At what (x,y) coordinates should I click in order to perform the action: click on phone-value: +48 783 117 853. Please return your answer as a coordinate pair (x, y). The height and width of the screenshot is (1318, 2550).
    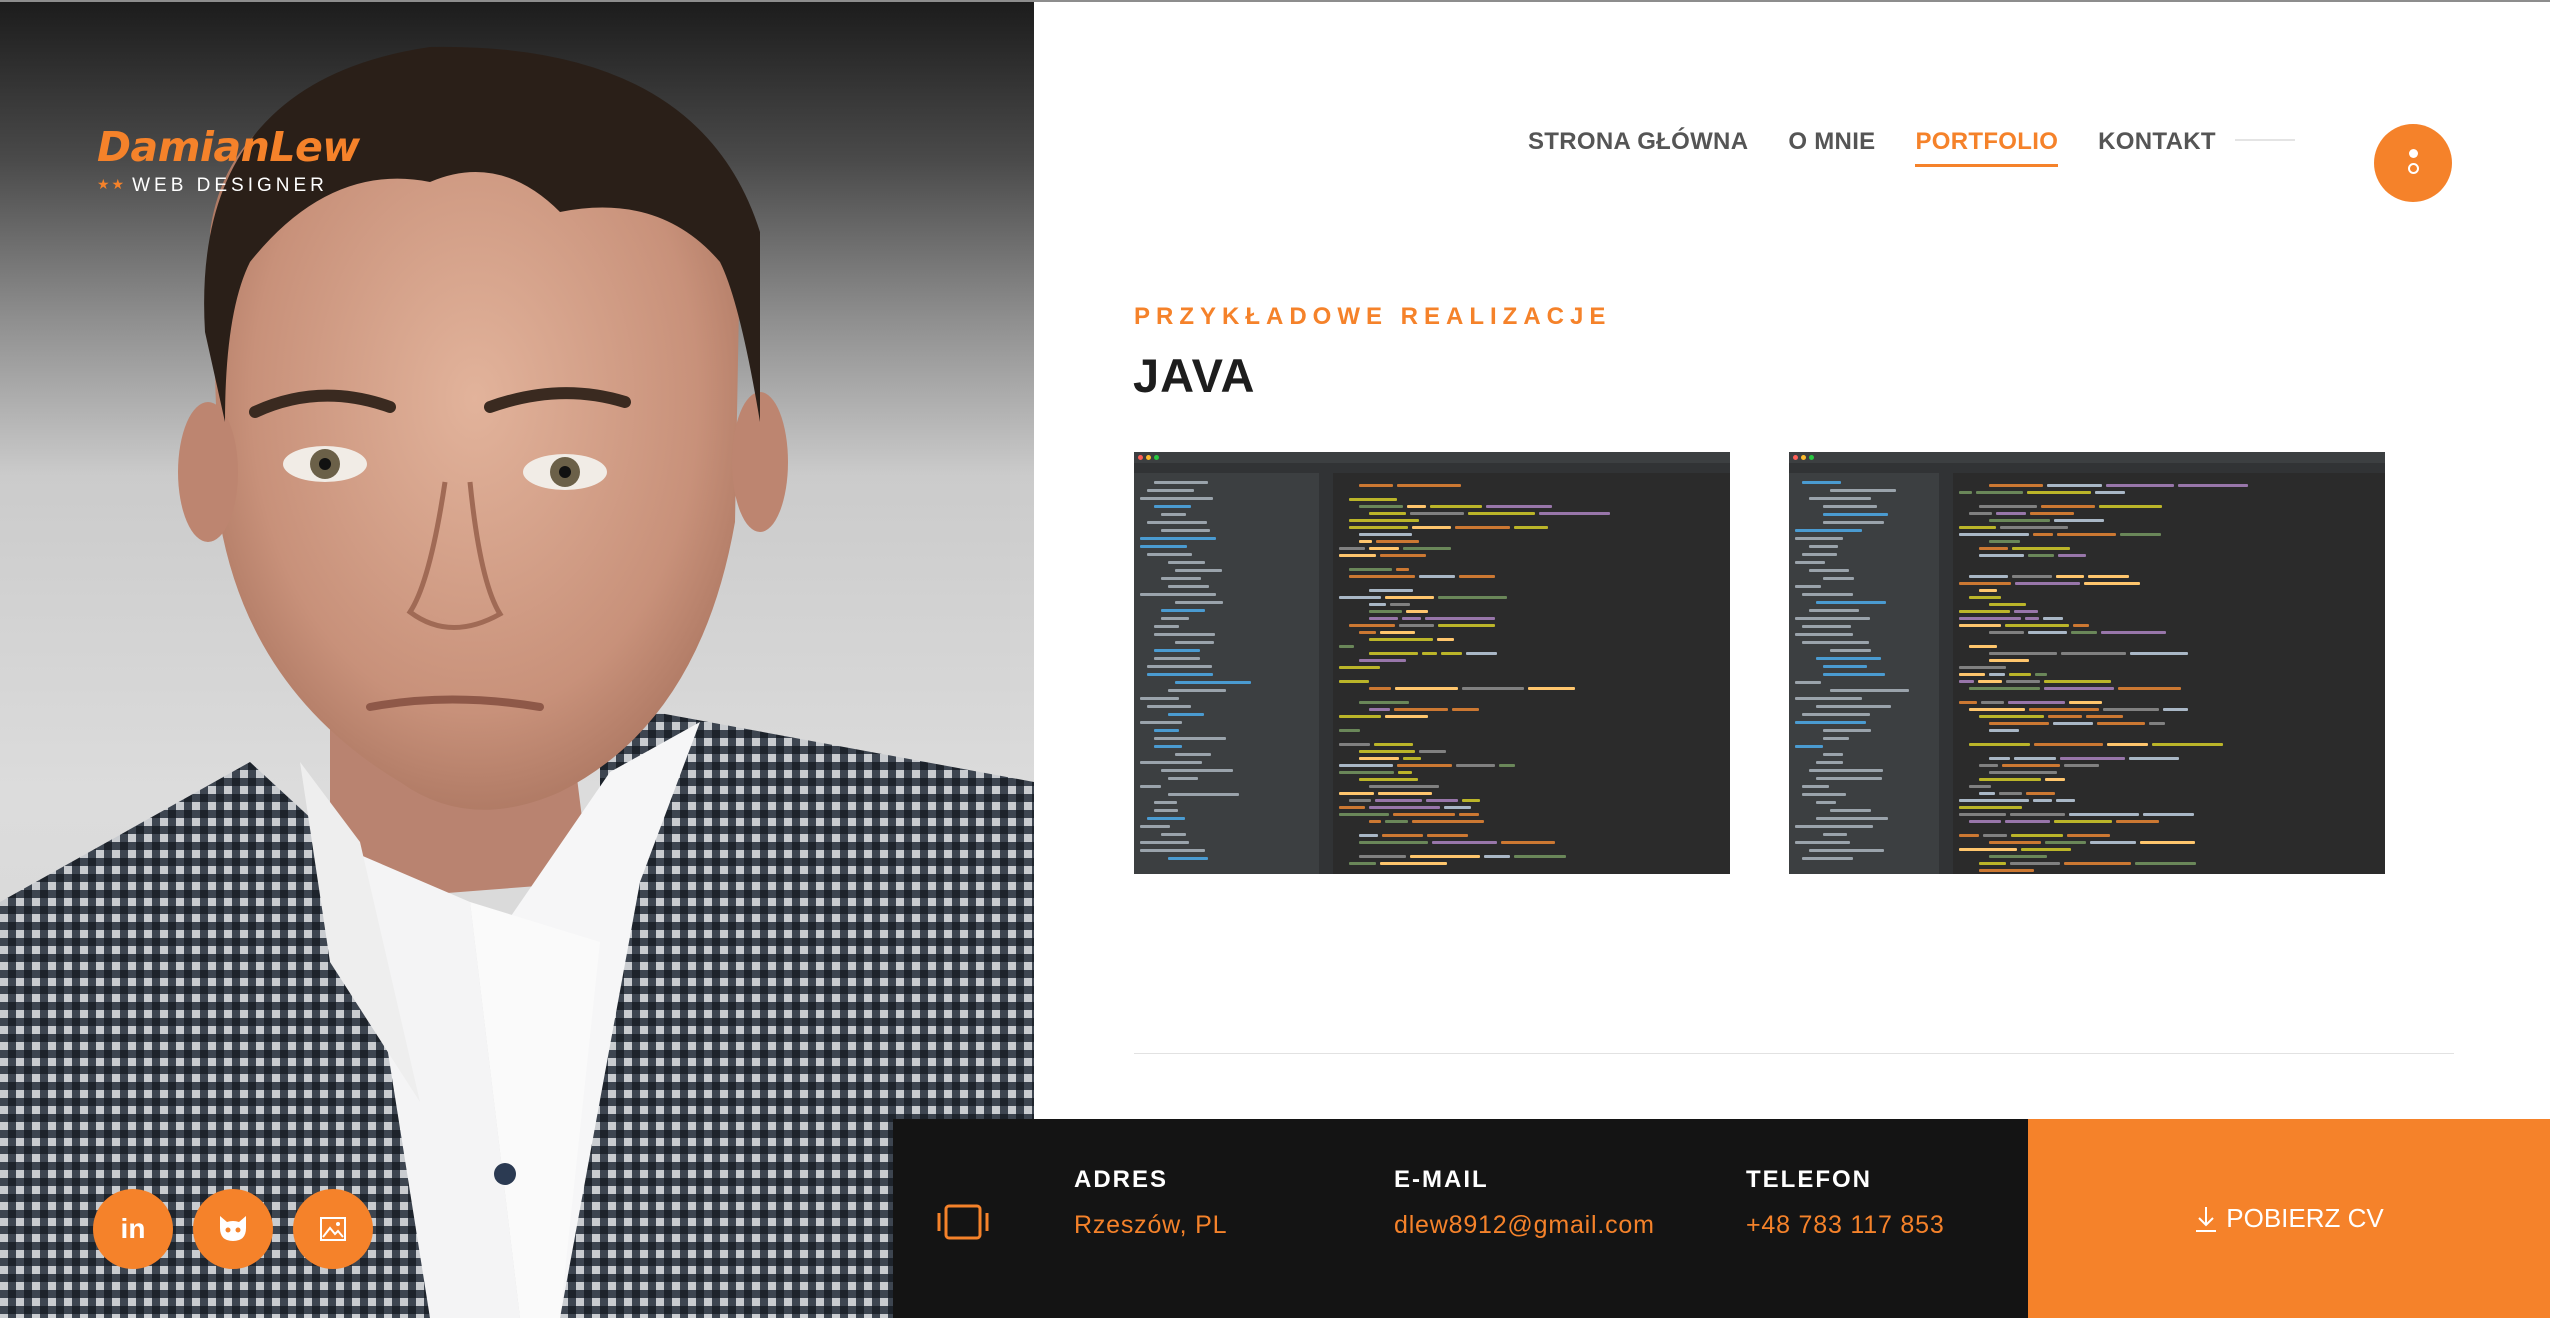
    Looking at the image, I should click on (1845, 1225).